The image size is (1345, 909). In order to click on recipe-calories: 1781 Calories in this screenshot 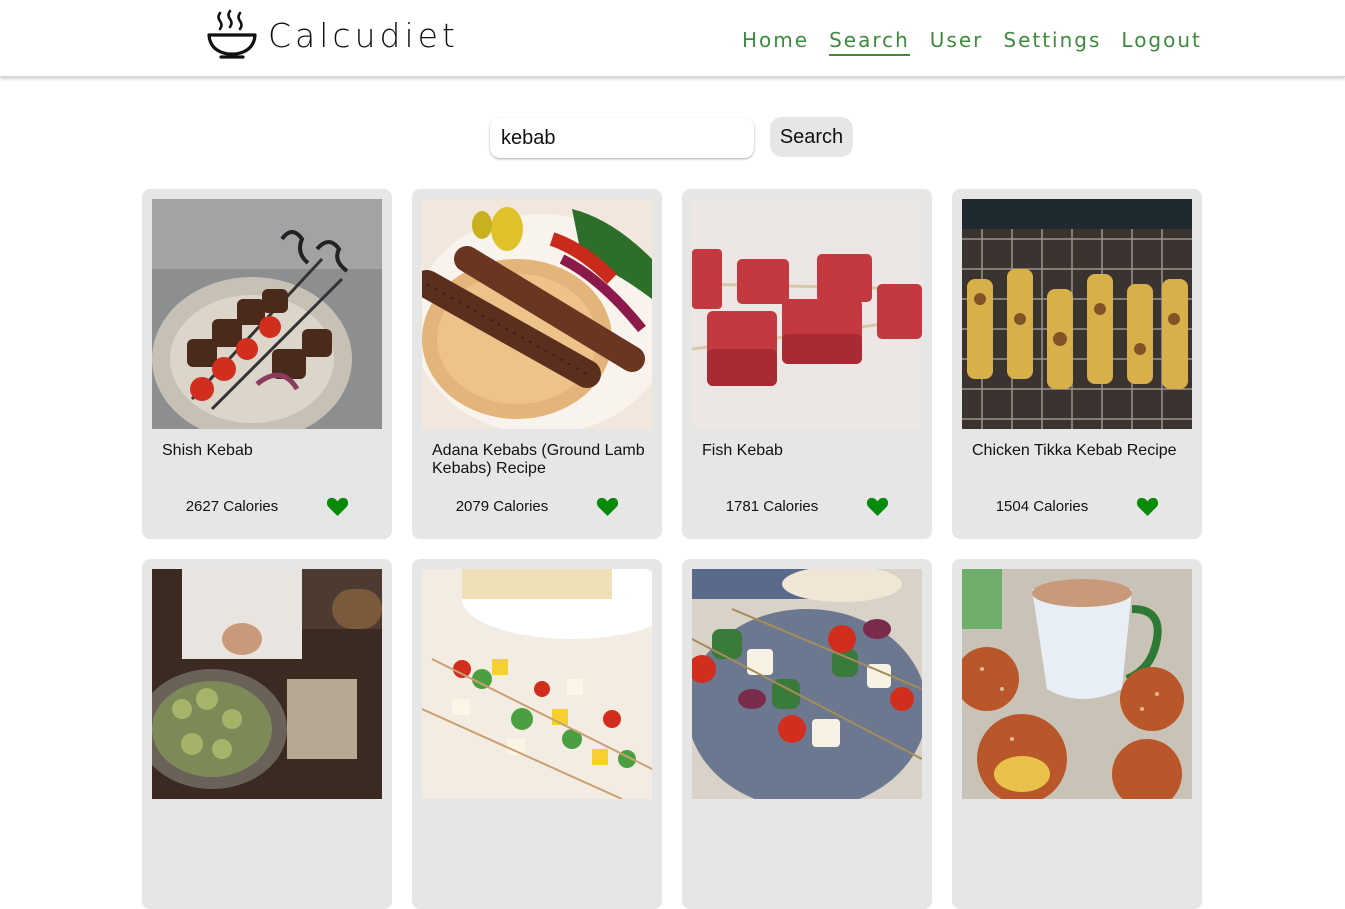, I will do `click(772, 506)`.